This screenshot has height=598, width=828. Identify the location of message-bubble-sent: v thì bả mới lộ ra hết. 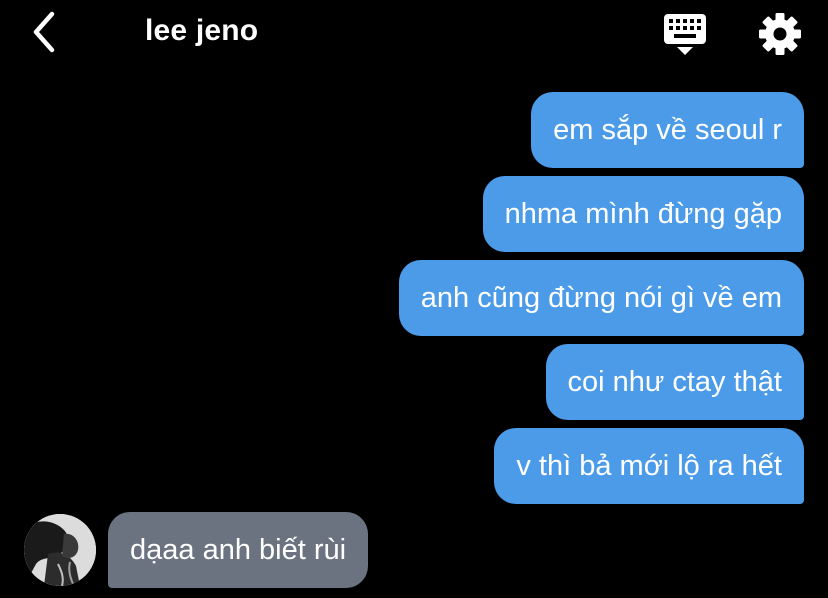
(649, 466).